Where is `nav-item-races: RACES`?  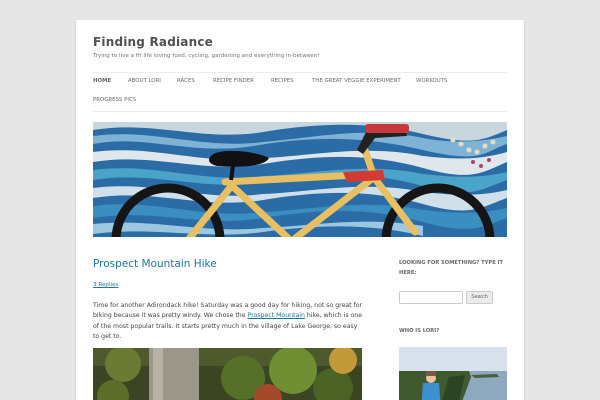 nav-item-races: RACES is located at coordinates (186, 81).